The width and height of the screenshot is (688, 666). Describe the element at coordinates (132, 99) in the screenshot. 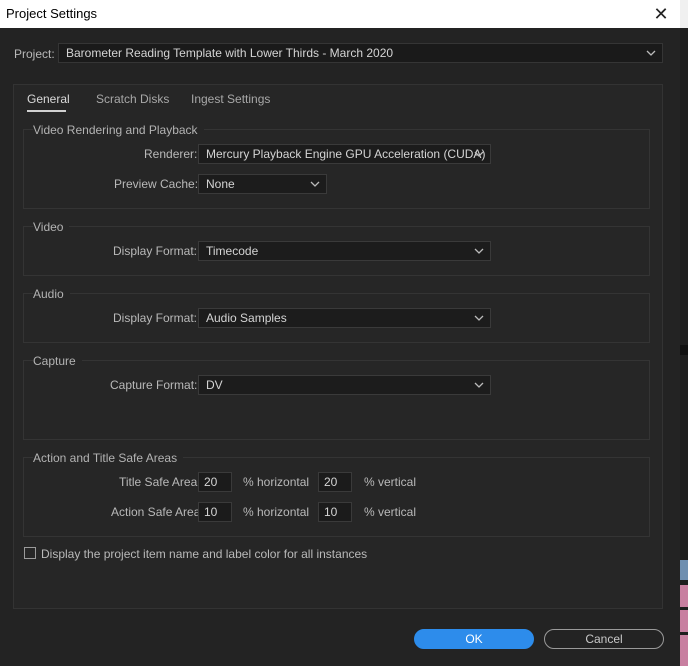

I see `tab-scratch-disks: Scratch Disks` at that location.